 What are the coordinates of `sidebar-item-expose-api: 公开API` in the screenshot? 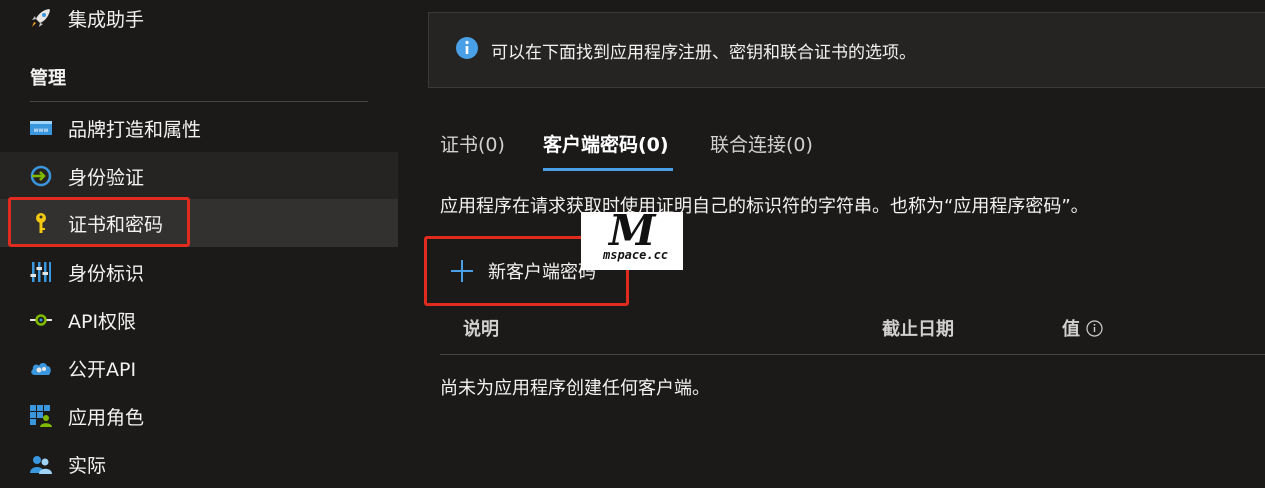 It's located at (199, 368).